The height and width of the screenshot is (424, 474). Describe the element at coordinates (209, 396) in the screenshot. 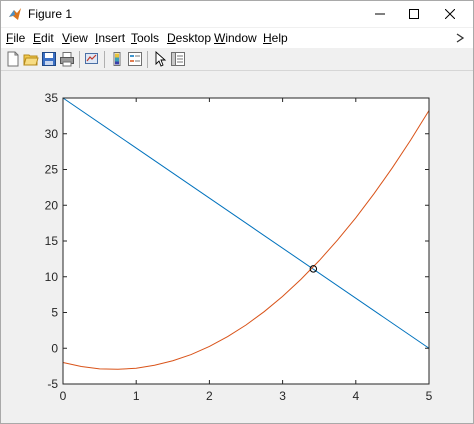

I see `x-tick-label: 2` at that location.